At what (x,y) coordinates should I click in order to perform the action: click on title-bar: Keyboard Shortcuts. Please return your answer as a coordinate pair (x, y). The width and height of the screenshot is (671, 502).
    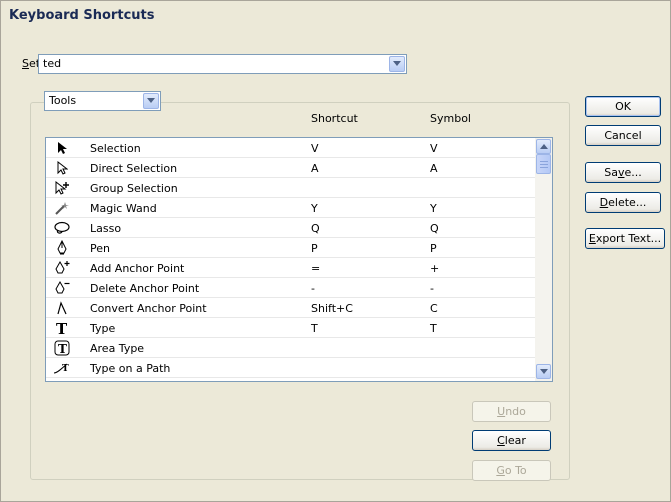
    Looking at the image, I should click on (335, 15).